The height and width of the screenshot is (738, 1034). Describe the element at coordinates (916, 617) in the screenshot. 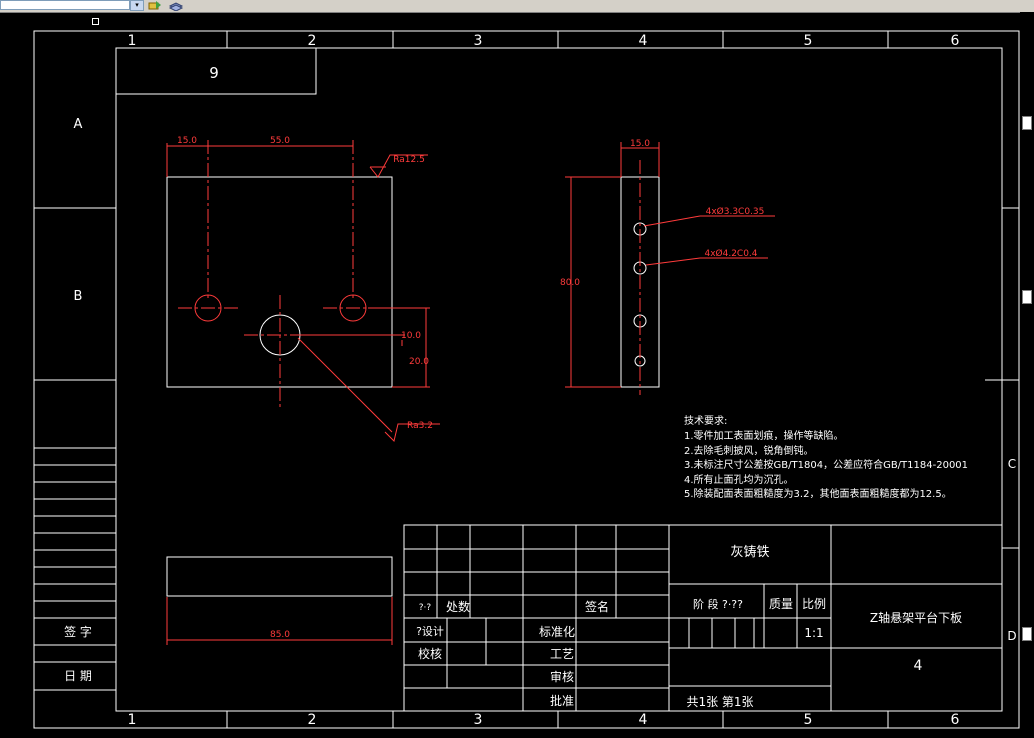

I see `part-name: Z轴悬架平台下板` at that location.